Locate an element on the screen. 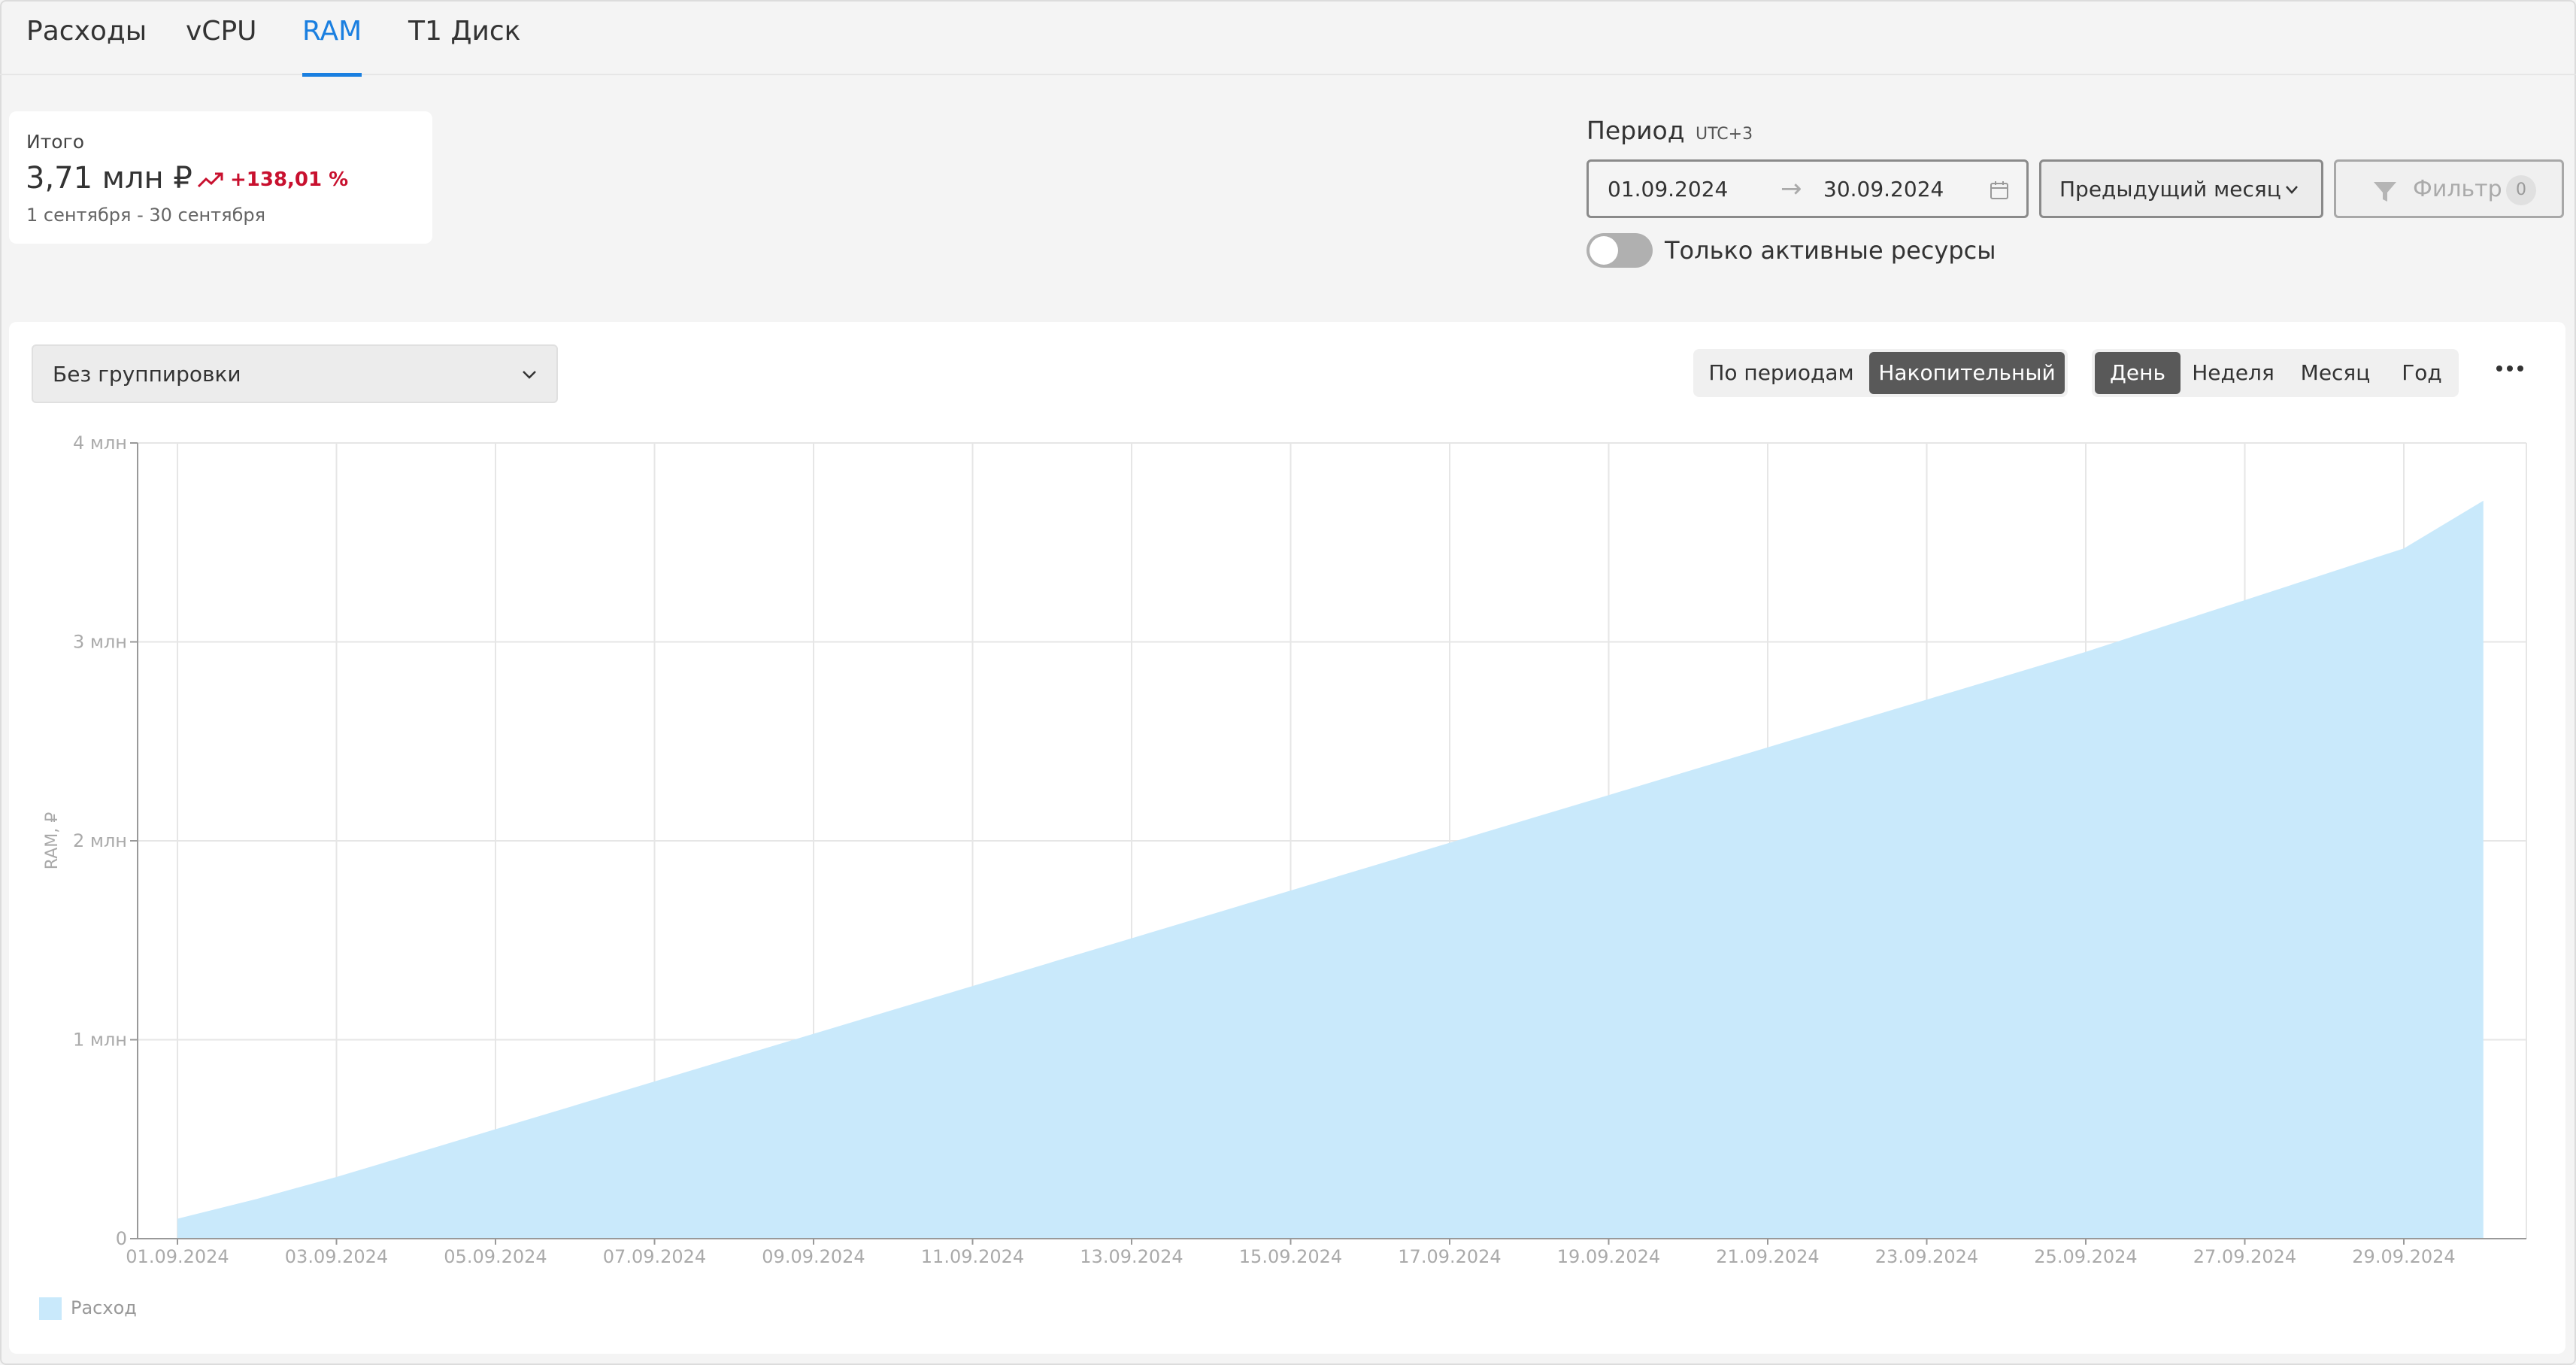 This screenshot has height=1365, width=2576. filter-count-badge: 0 is located at coordinates (2521, 190).